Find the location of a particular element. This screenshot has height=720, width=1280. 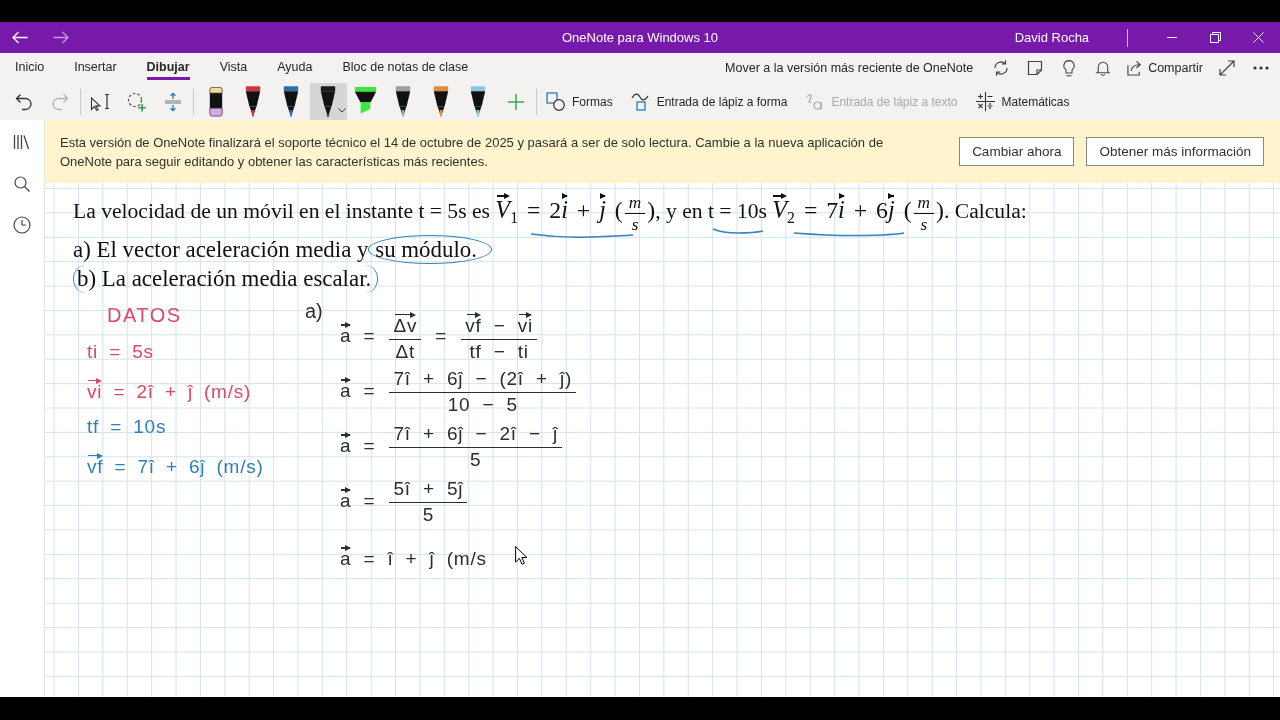

ink-underline is located at coordinates (738, 231).